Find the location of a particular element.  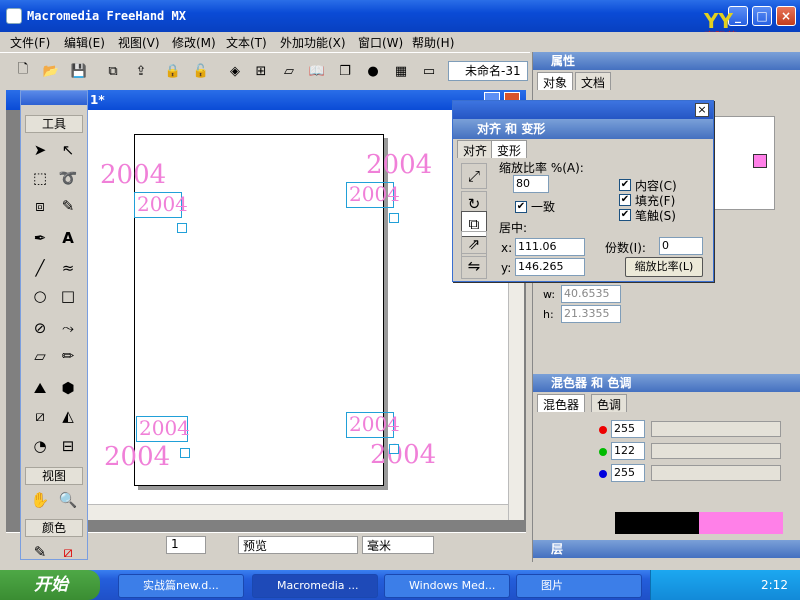

green-field: 122 is located at coordinates (628, 451).